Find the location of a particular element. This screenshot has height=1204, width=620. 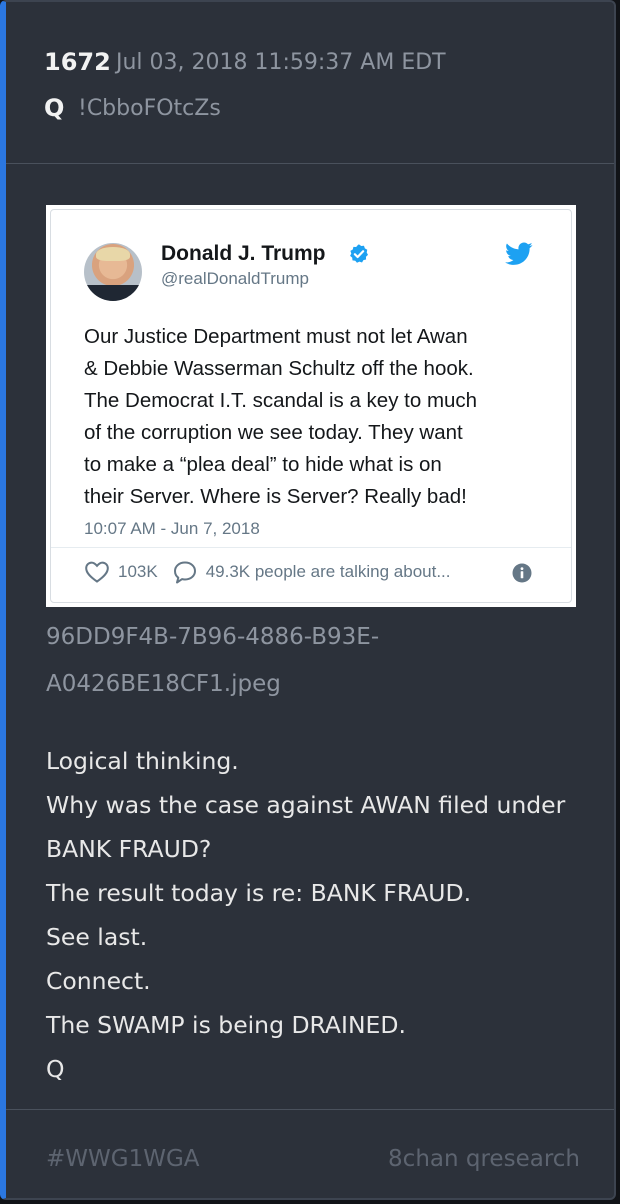

speech-bubble-icon is located at coordinates (184, 572).